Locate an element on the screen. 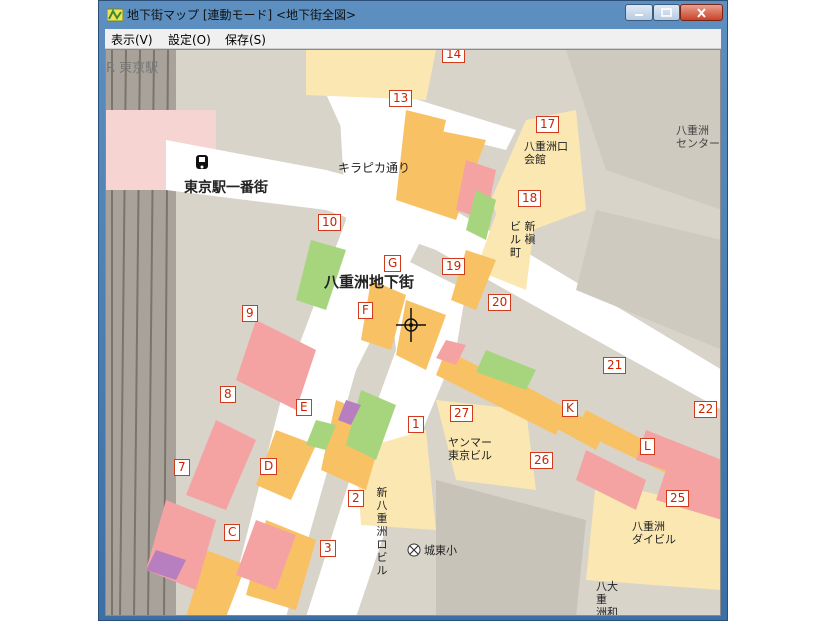 This screenshot has height=621, width=828. exit-marker-d: D is located at coordinates (269, 466).